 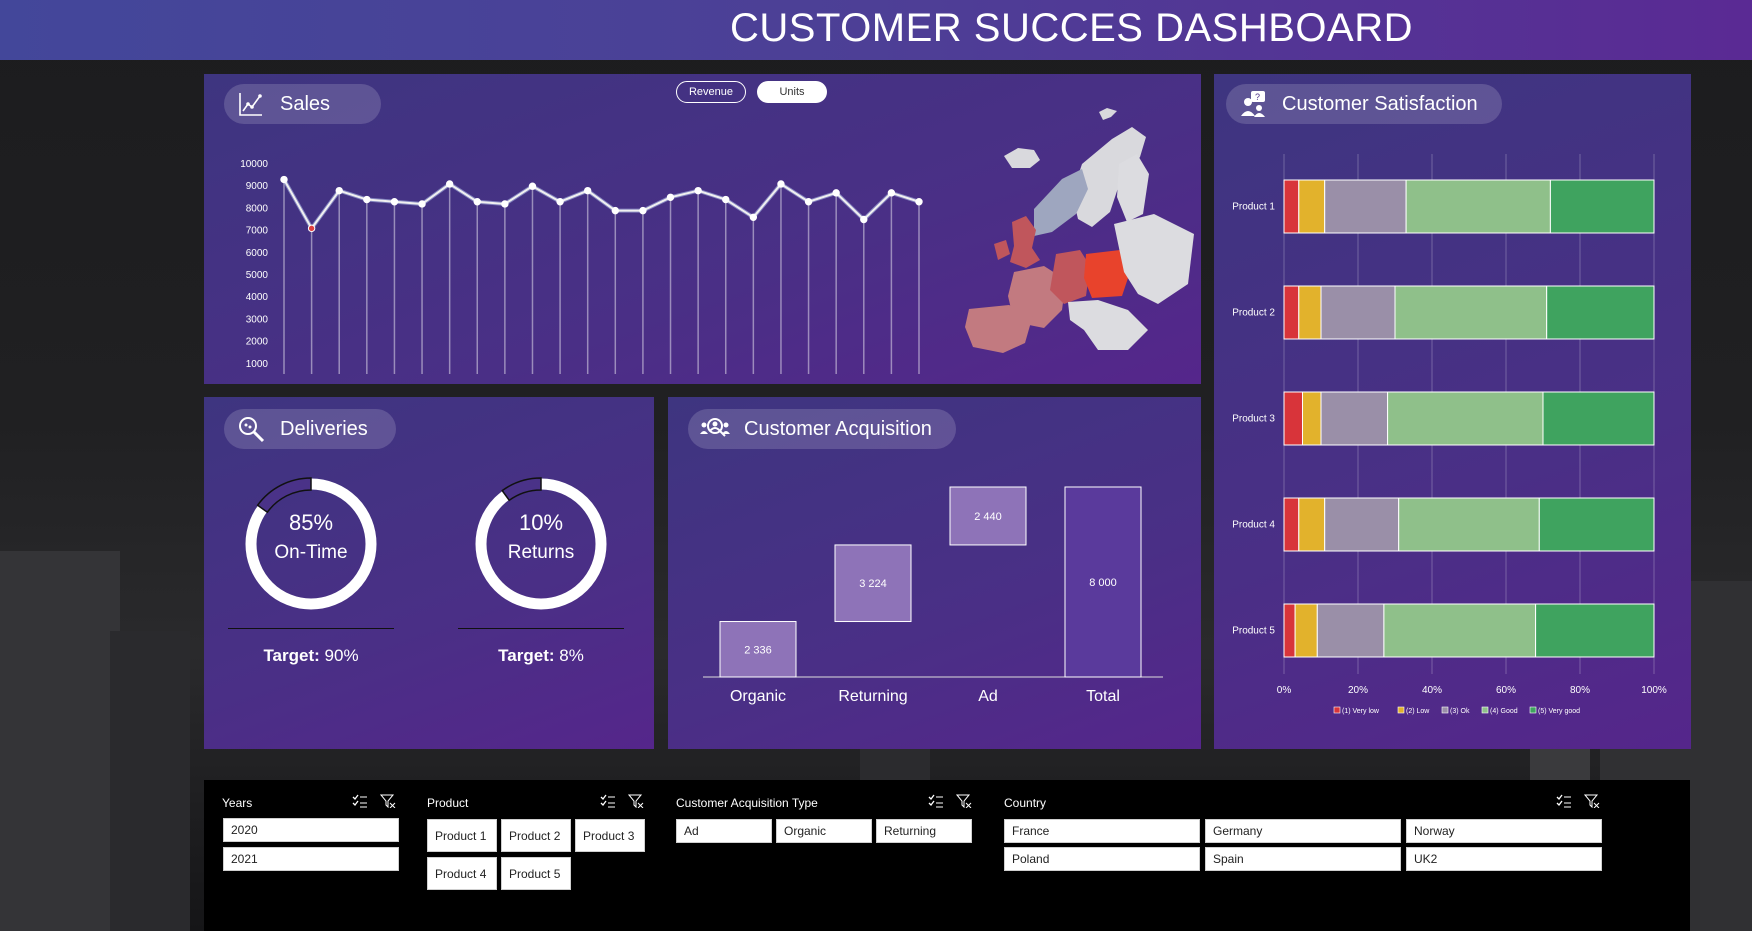 What do you see at coordinates (1025, 803) in the screenshot?
I see `country-slicer-title: Country` at bounding box center [1025, 803].